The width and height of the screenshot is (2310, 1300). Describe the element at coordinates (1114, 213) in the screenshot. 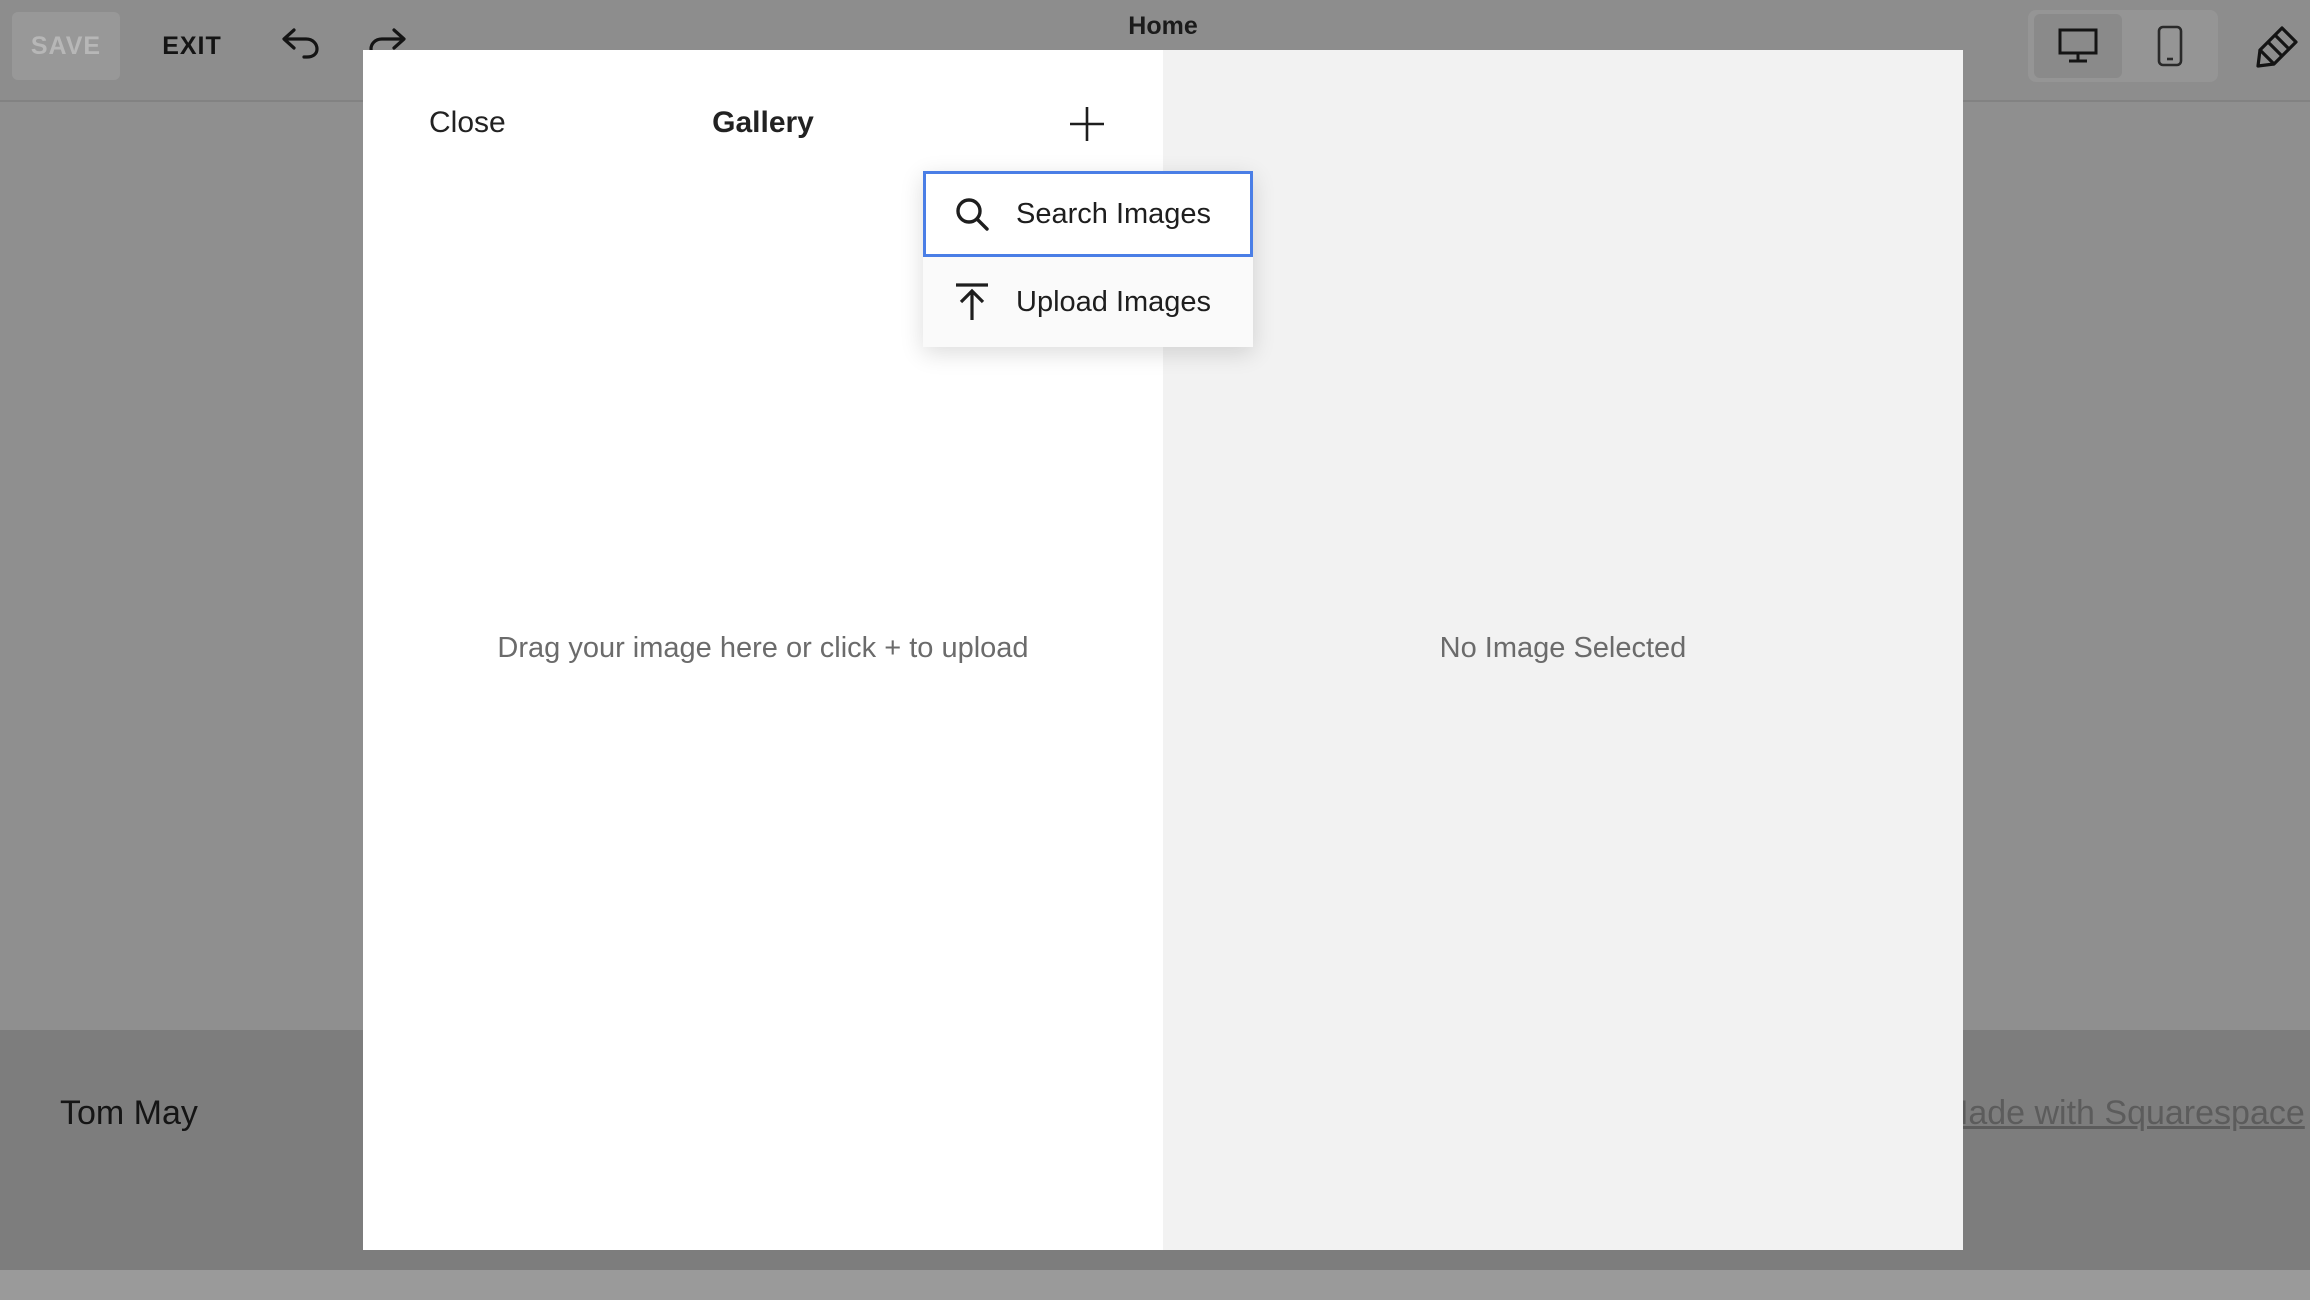

I see `search-images-label: Search Images` at that location.